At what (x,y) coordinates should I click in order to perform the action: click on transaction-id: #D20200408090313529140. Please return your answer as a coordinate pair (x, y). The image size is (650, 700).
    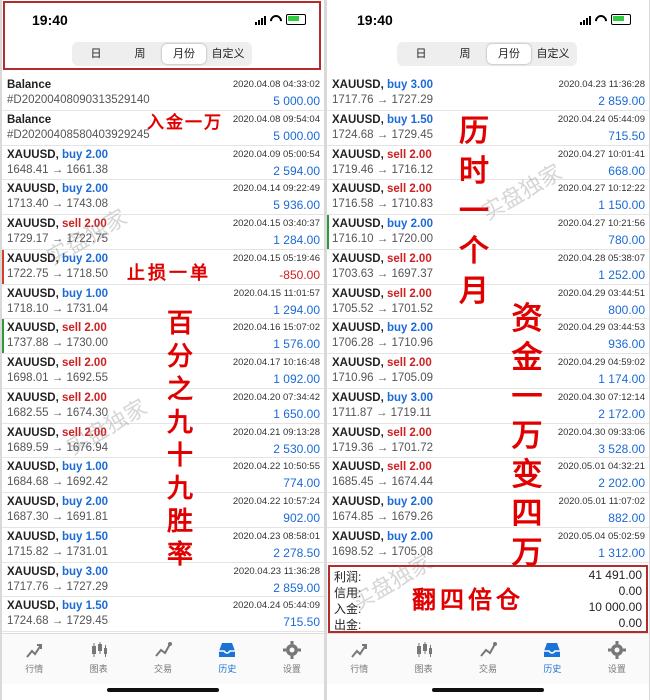
    Looking at the image, I should click on (78, 100).